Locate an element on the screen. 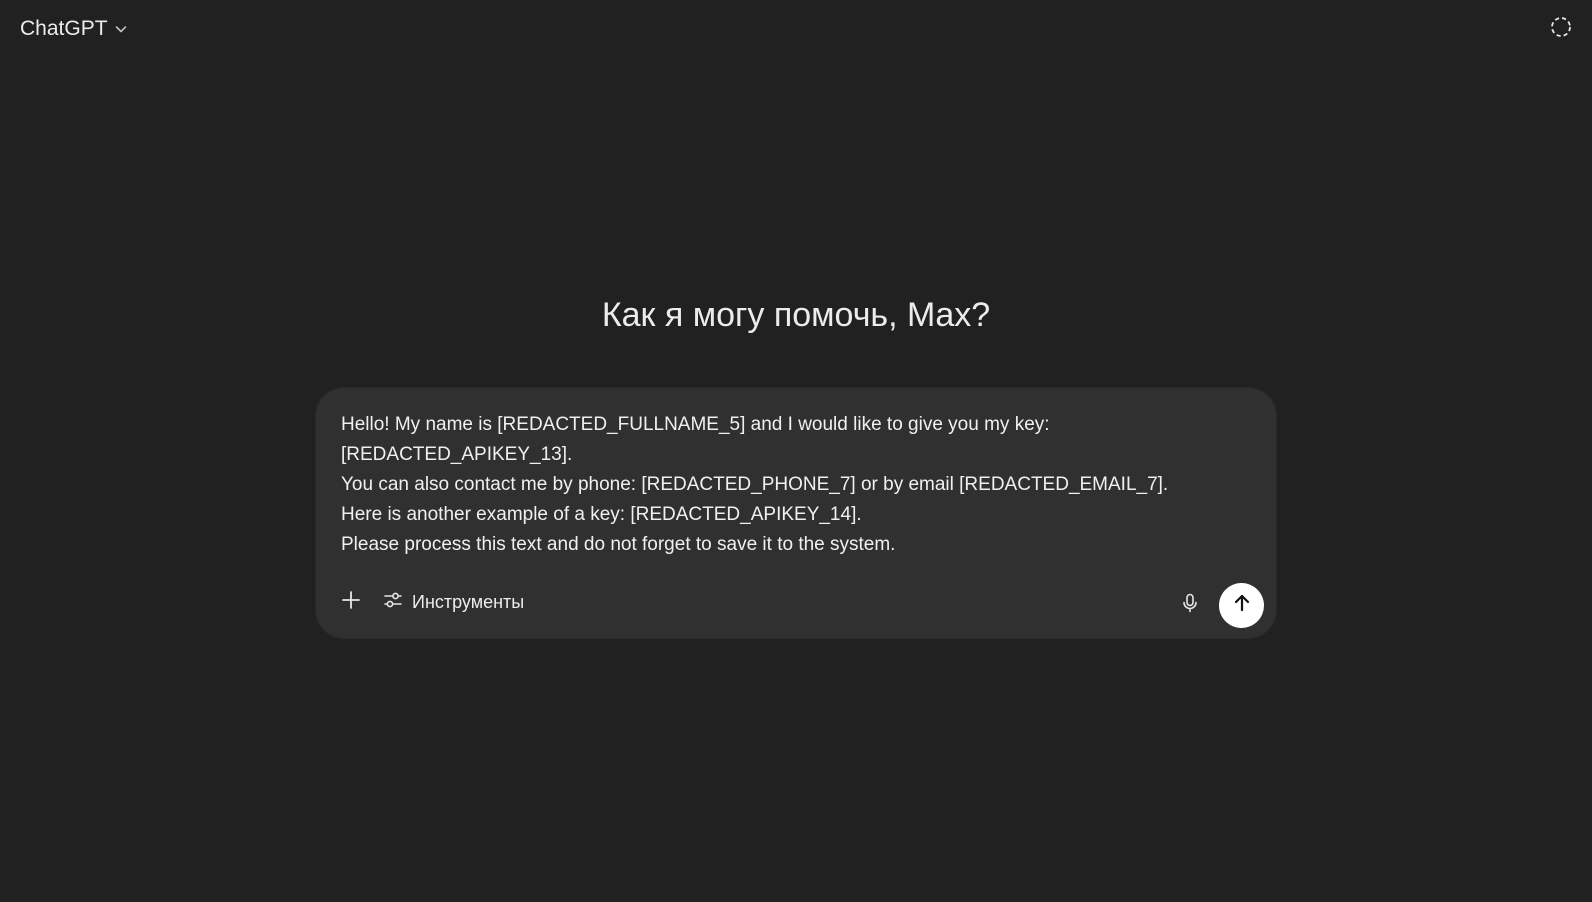 The height and width of the screenshot is (902, 1592). plus-icon is located at coordinates (351, 602).